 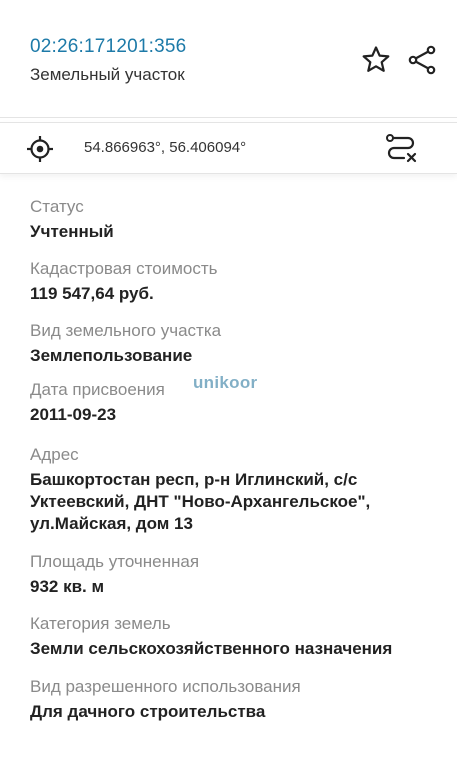 I want to click on cadastral-number: 02:26:171201:356, so click(x=108, y=47).